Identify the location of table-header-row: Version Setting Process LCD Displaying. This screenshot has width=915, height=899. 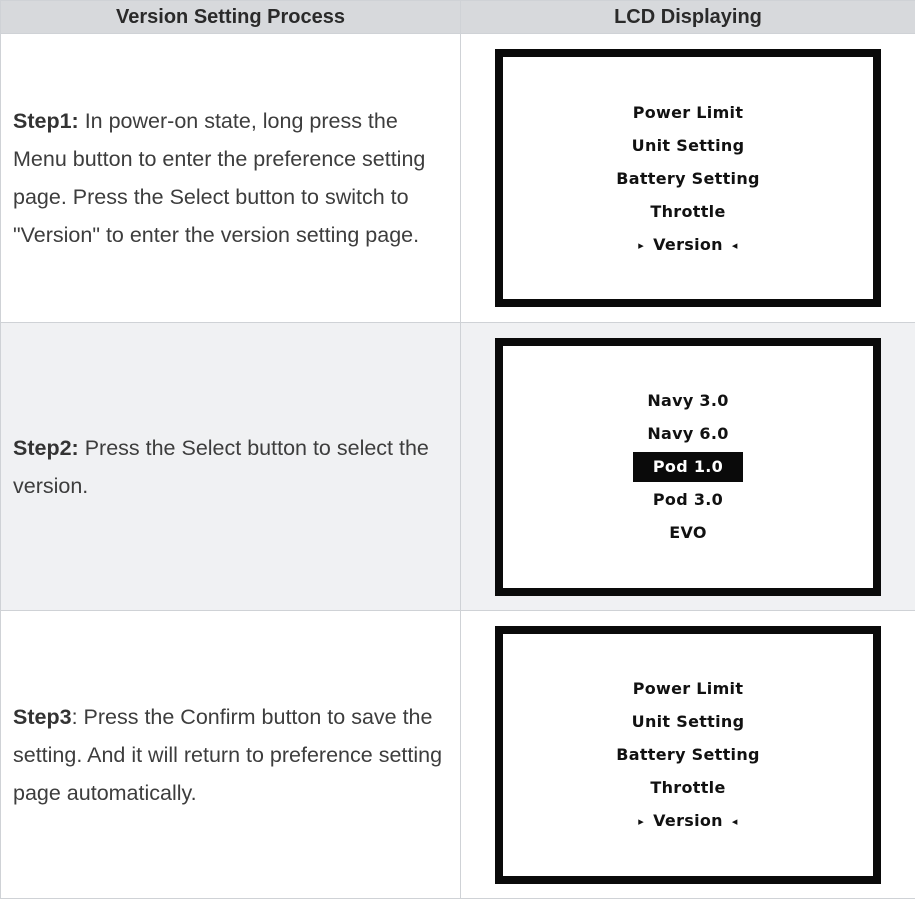
(458, 17).